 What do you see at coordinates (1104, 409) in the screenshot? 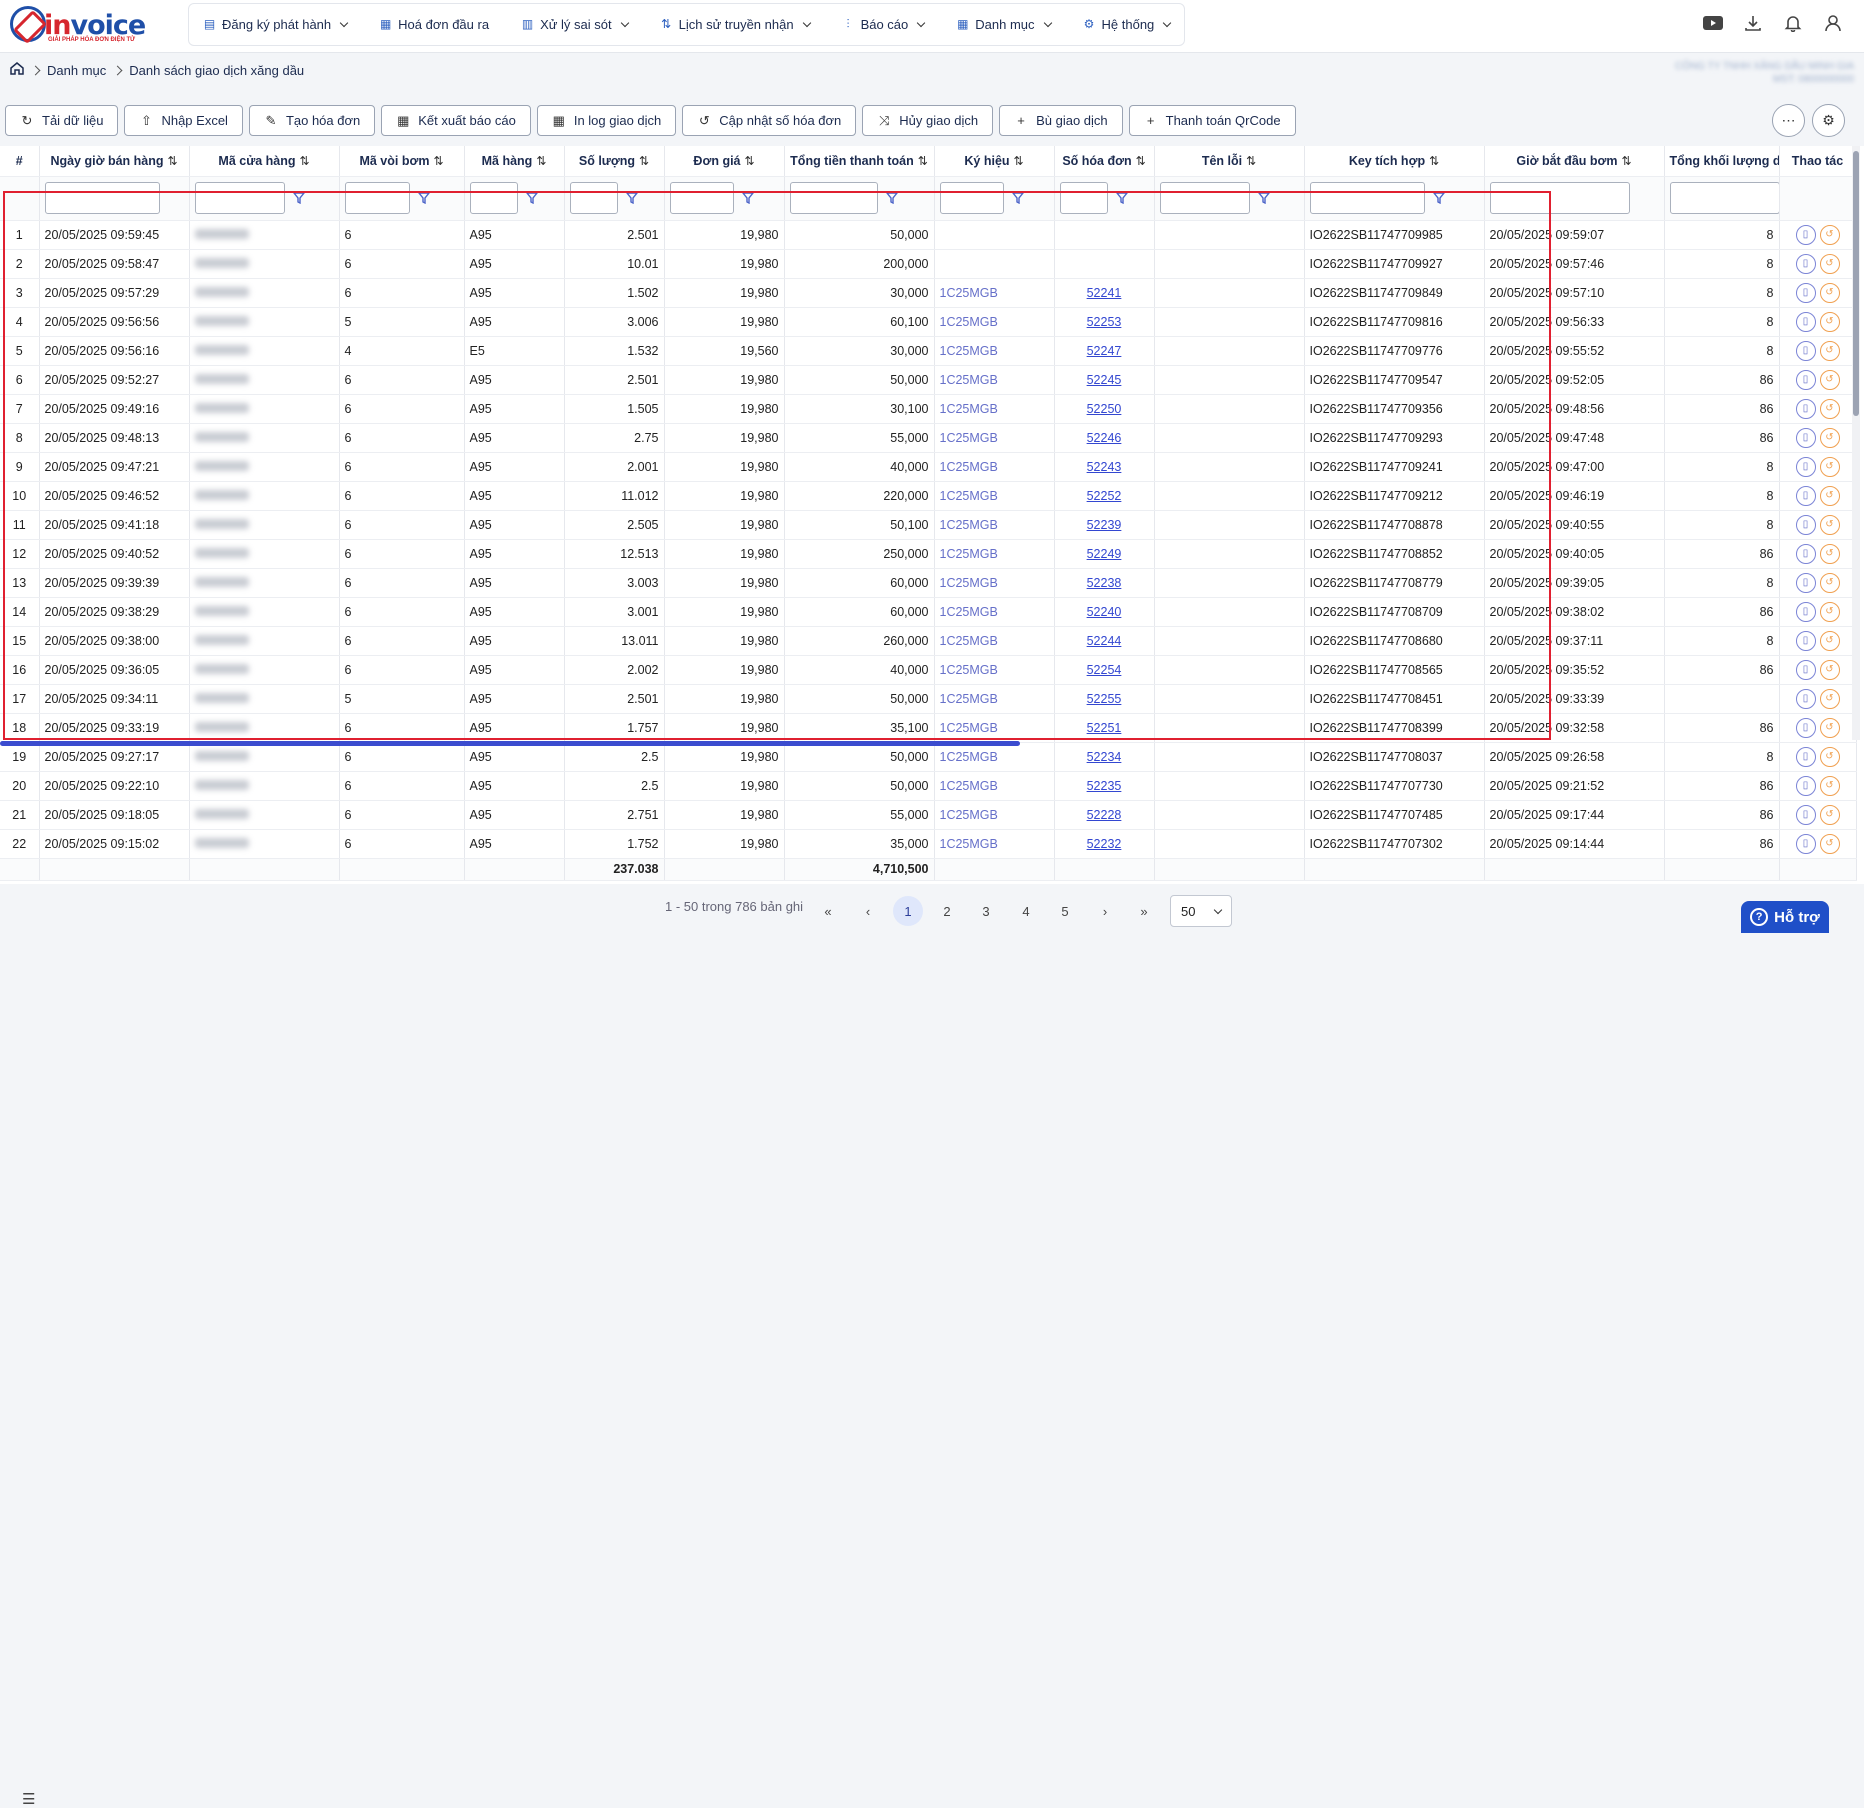
I see `invoice-number-link: 52250` at bounding box center [1104, 409].